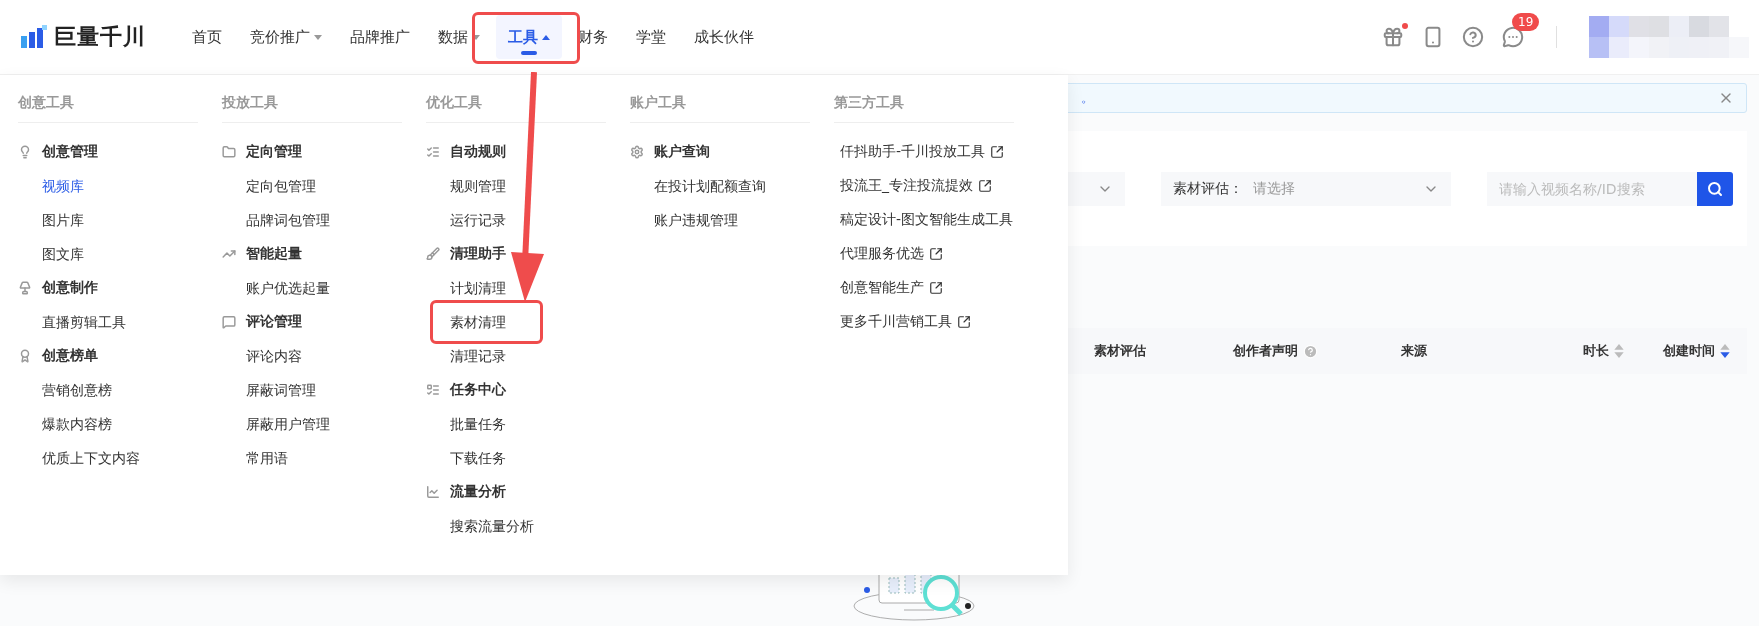 The image size is (1759, 626). I want to click on menu-group-title: 流量分析, so click(478, 492).